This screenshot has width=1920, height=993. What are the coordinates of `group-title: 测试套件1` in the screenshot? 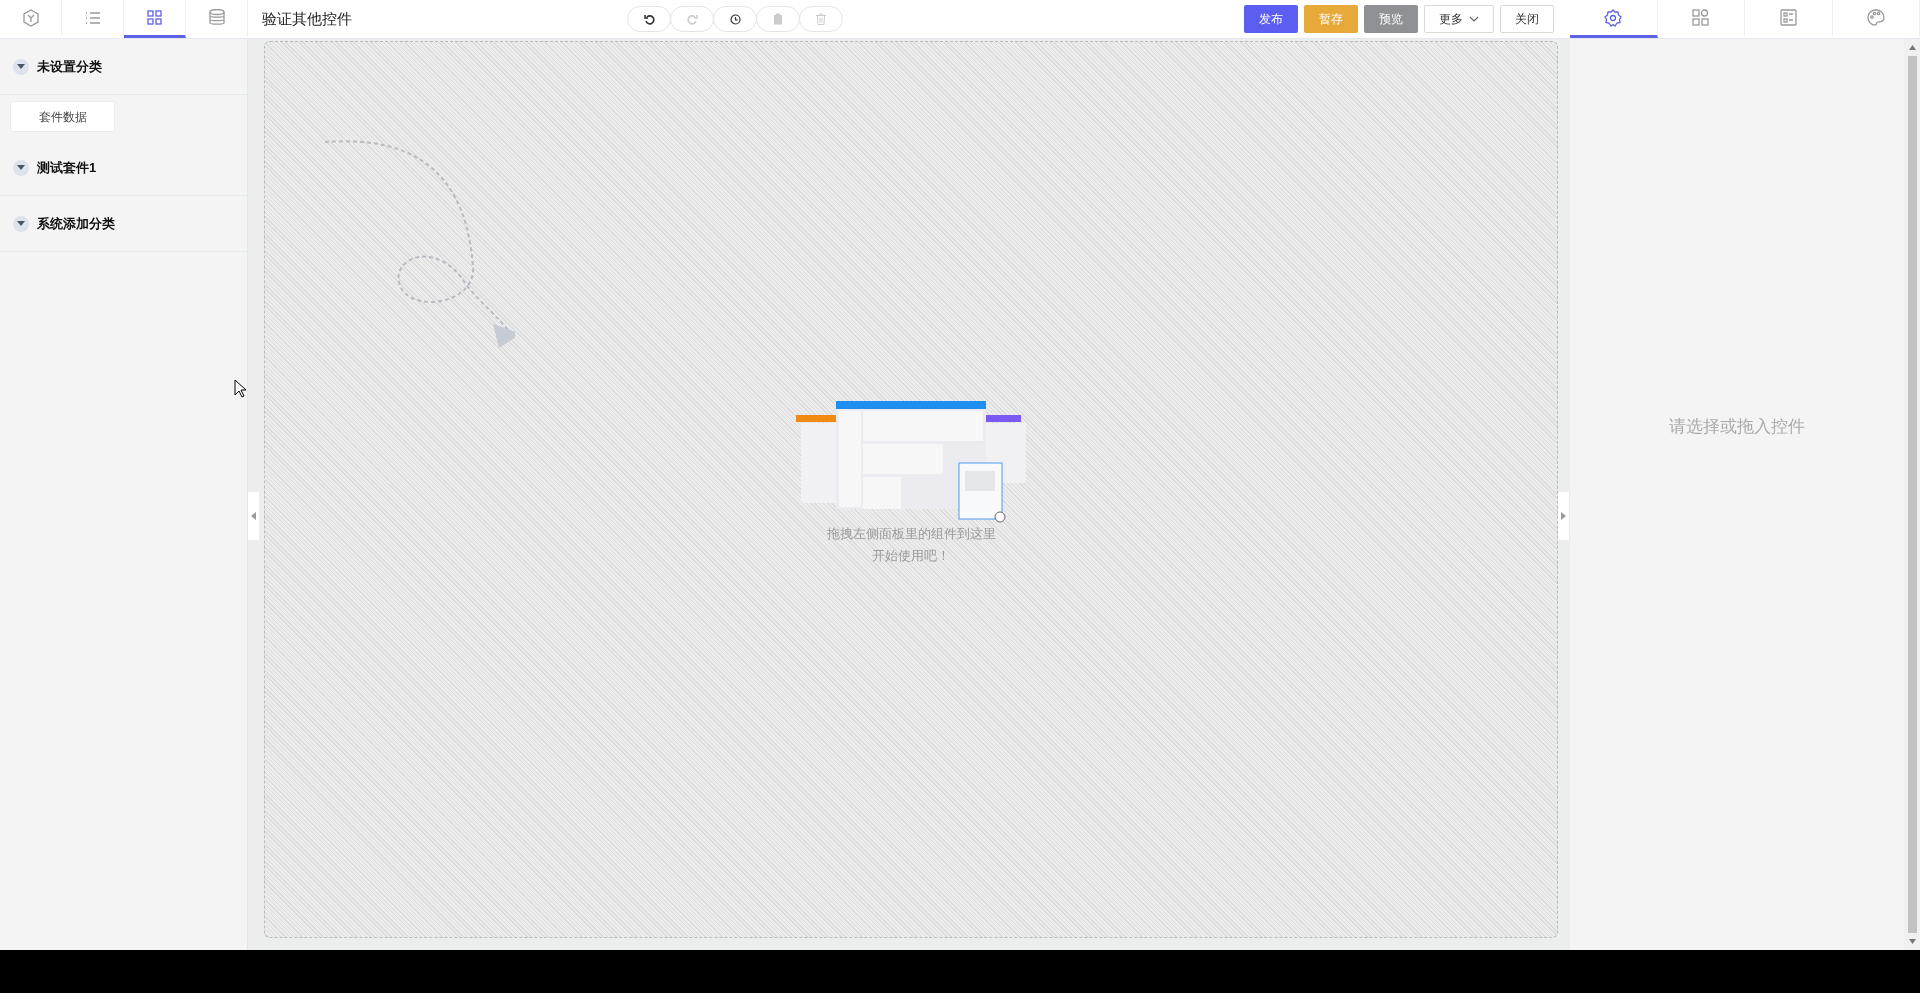 It's located at (67, 167).